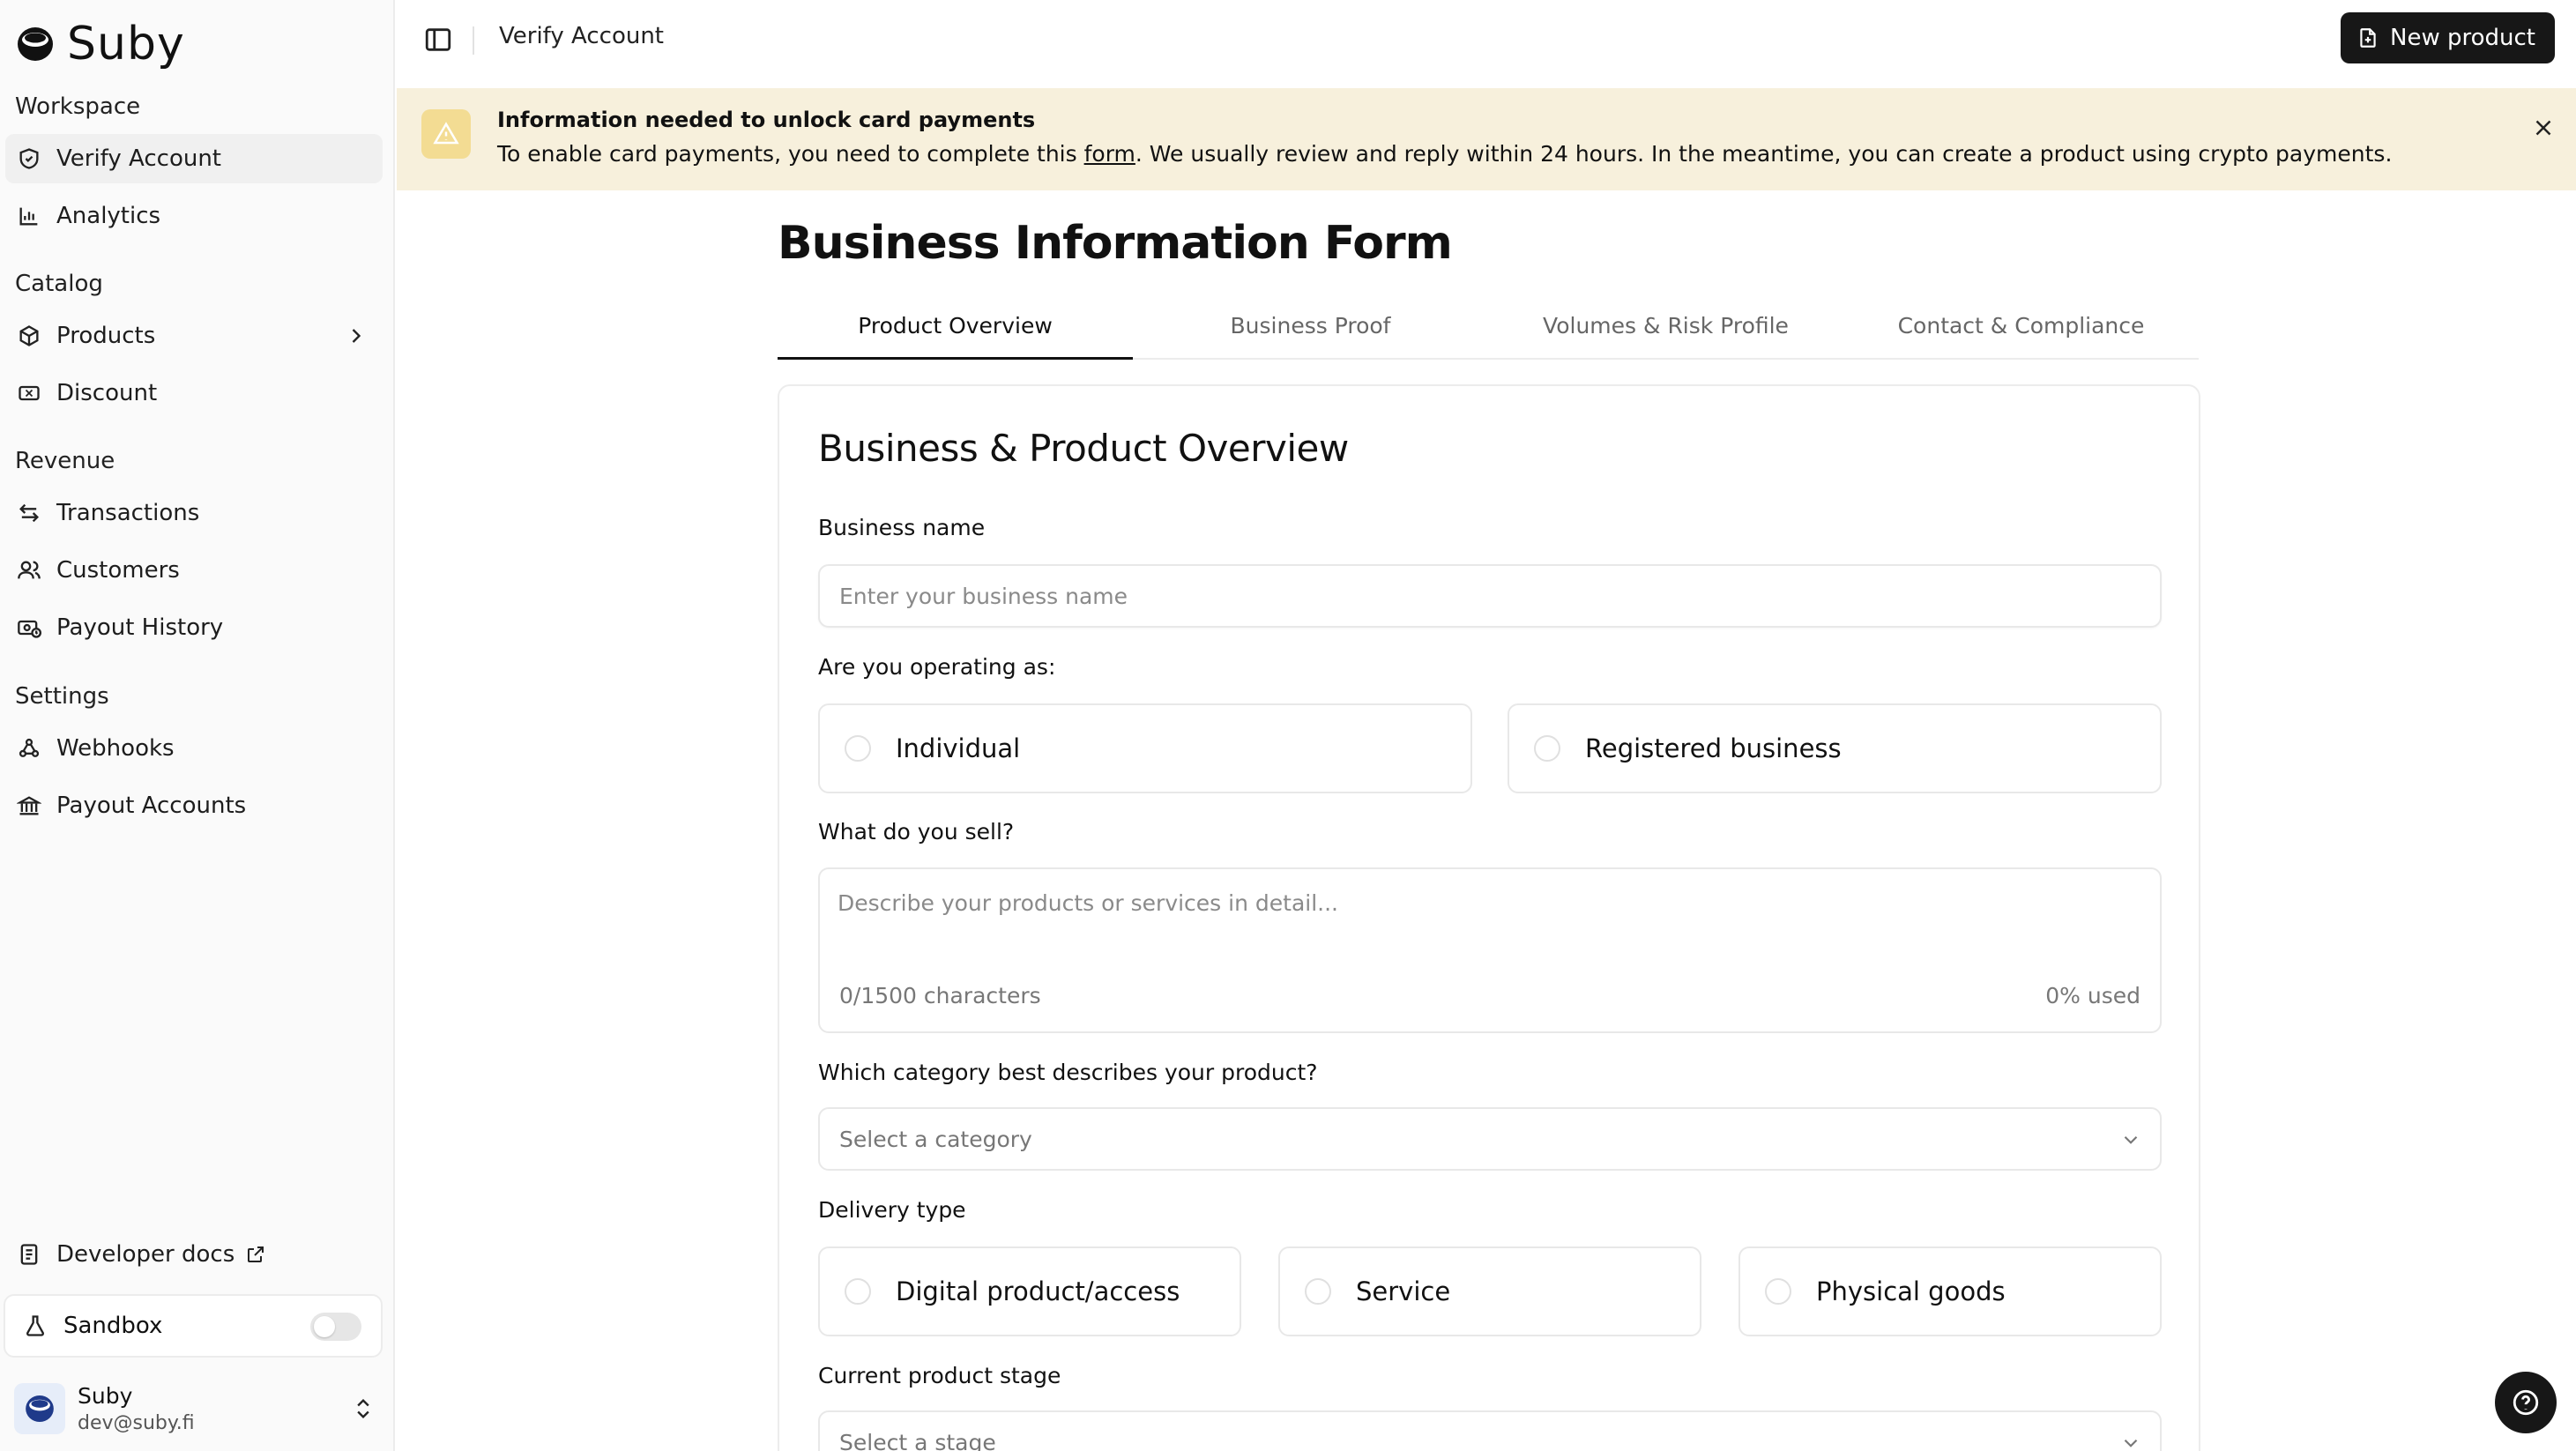 The image size is (2576, 1451). What do you see at coordinates (2021, 330) in the screenshot?
I see `tab-contact-compliance: Contact & Compliance` at bounding box center [2021, 330].